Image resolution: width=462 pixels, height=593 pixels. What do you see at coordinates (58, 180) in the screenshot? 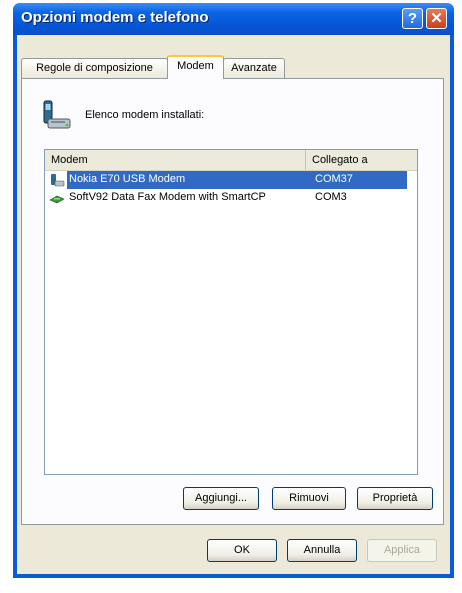
I see `phone-icon` at bounding box center [58, 180].